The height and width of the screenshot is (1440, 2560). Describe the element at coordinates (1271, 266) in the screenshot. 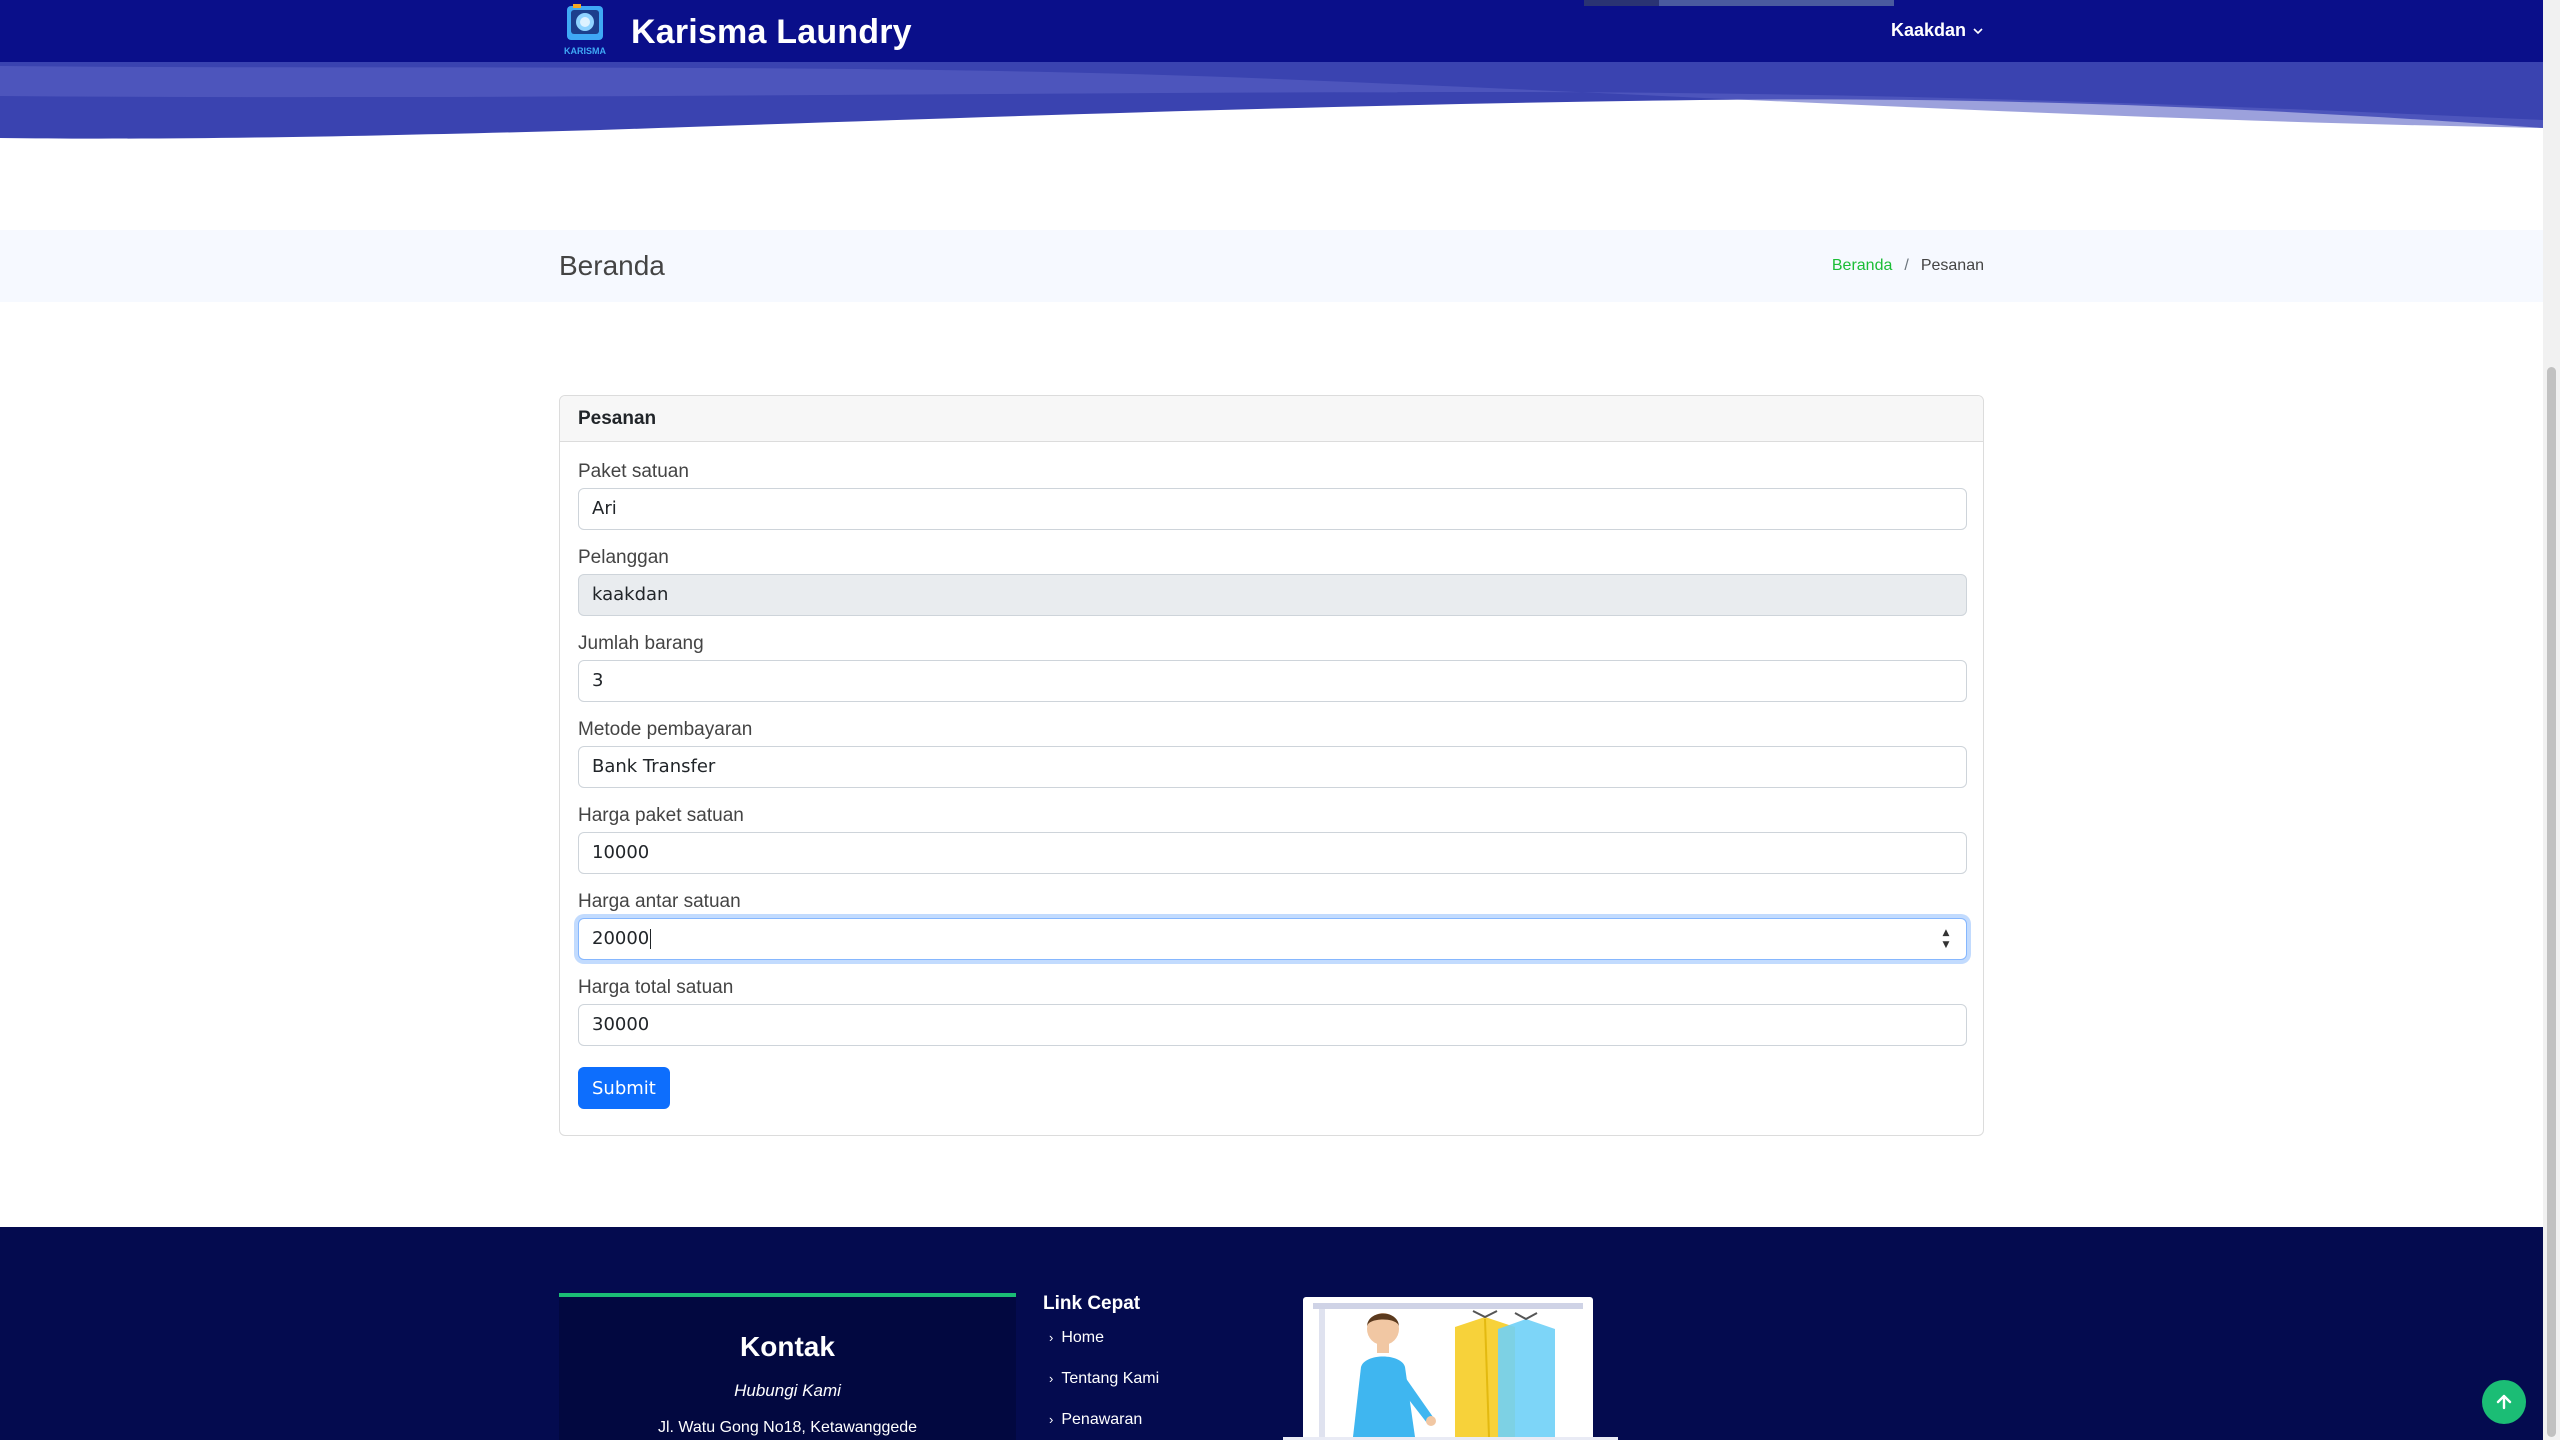

I see `breadcrumb-bar: Beranda Beranda / Pesanan` at that location.